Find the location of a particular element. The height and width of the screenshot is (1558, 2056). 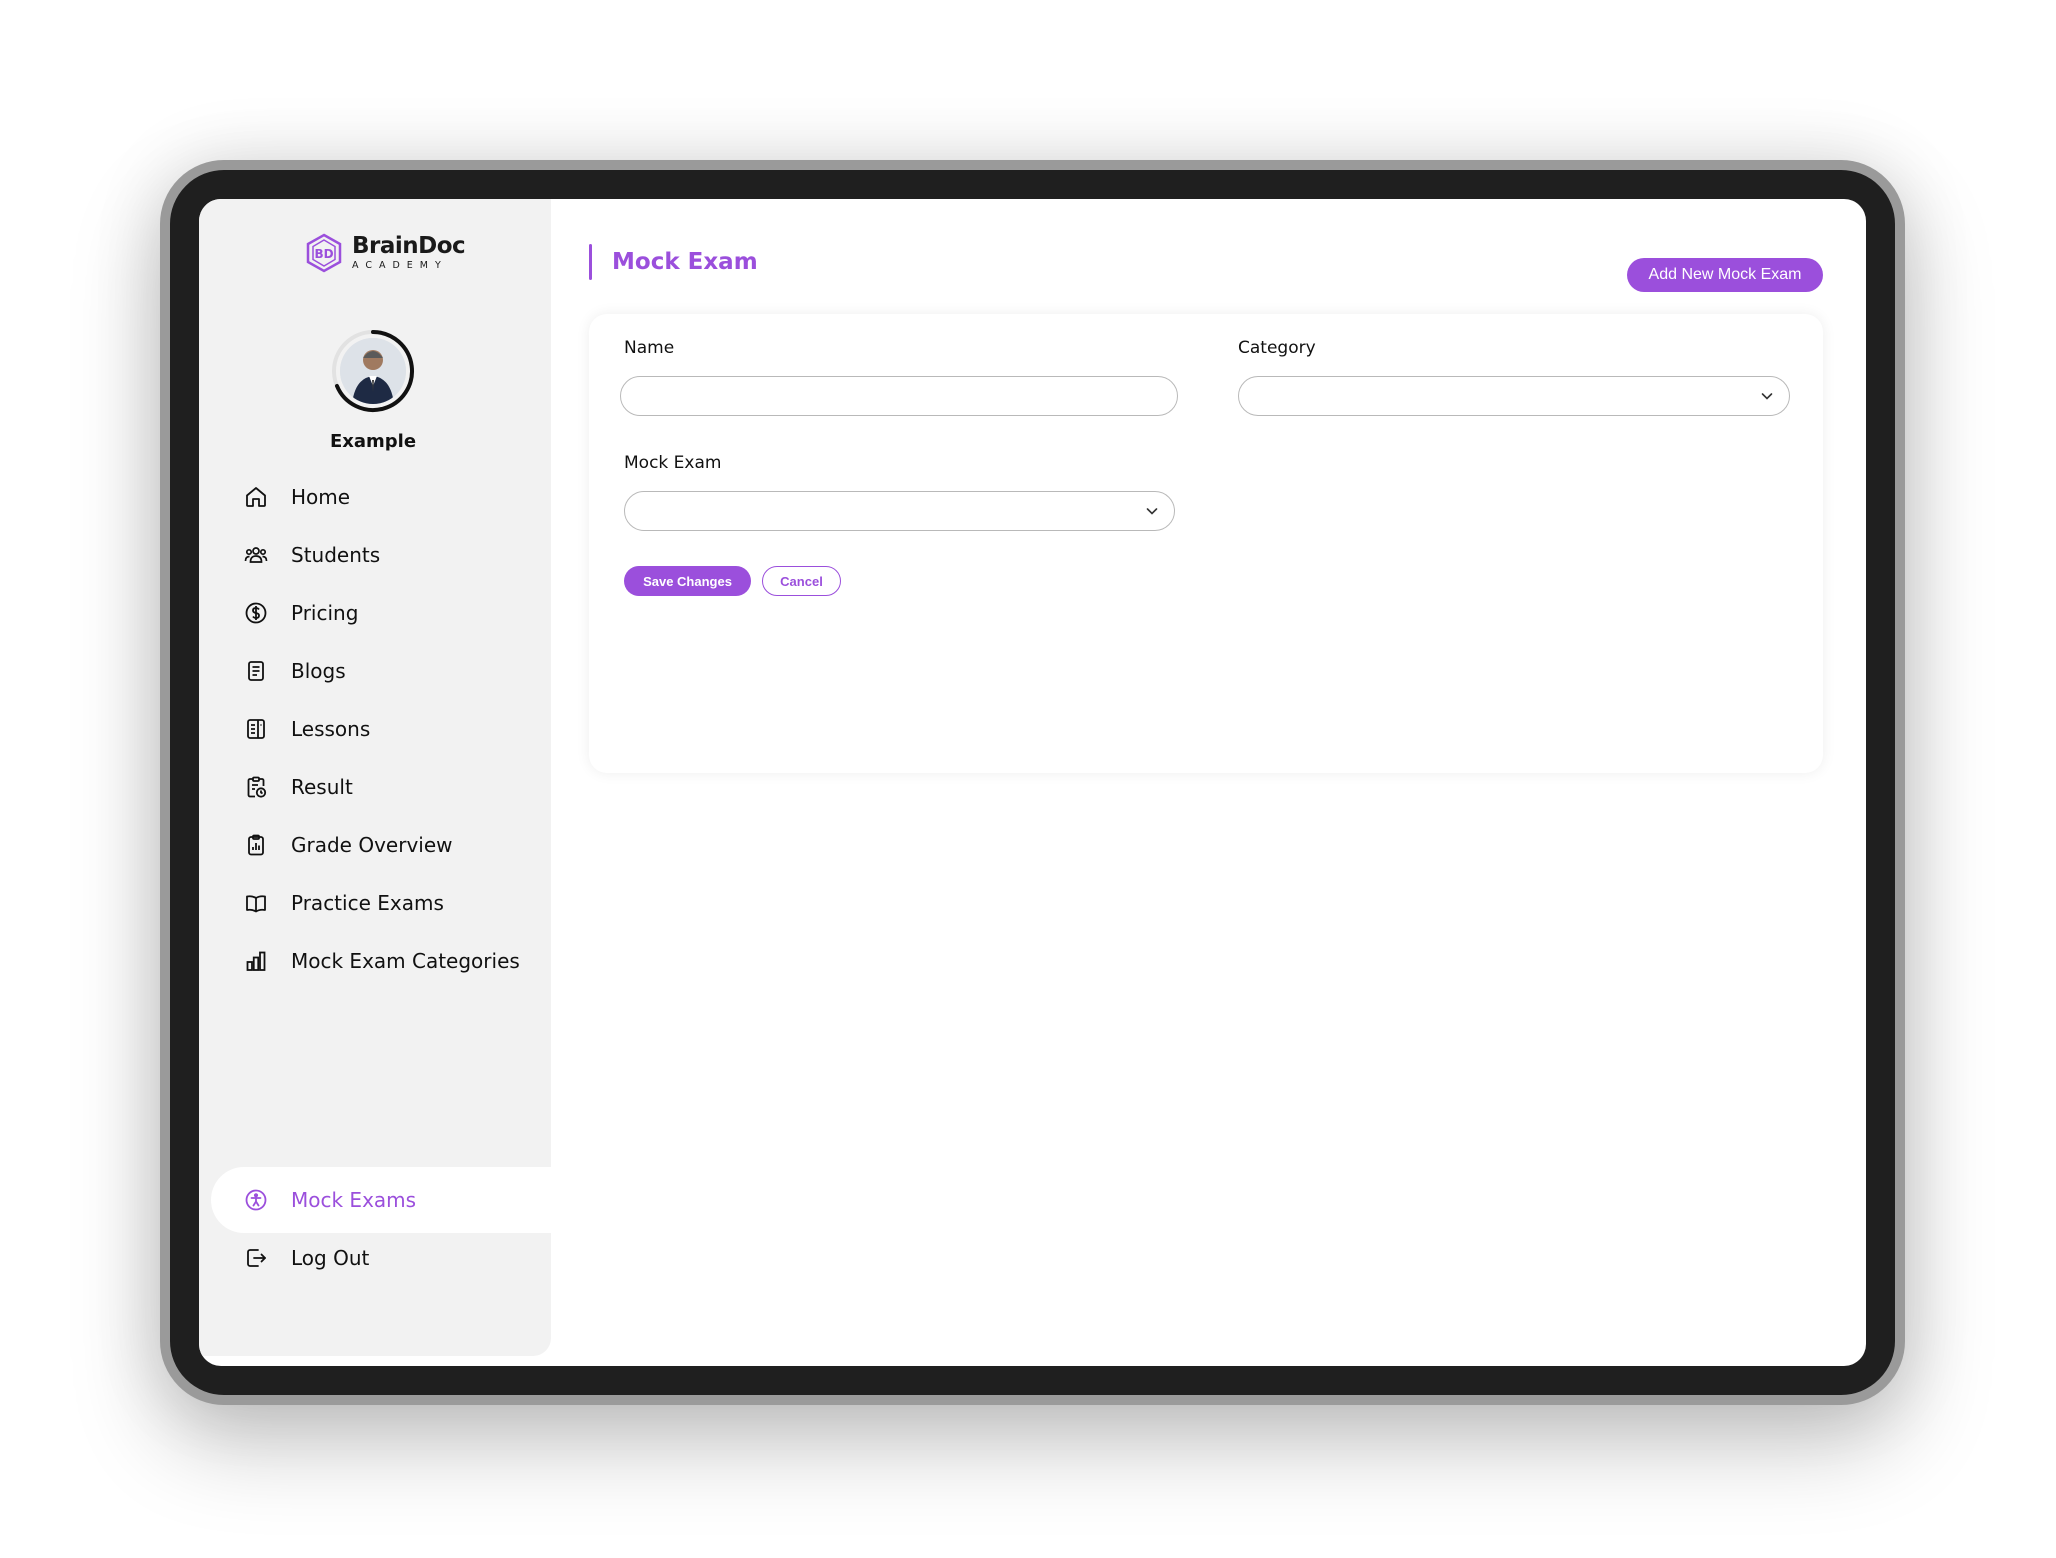

dollar-circle-icon is located at coordinates (256, 613).